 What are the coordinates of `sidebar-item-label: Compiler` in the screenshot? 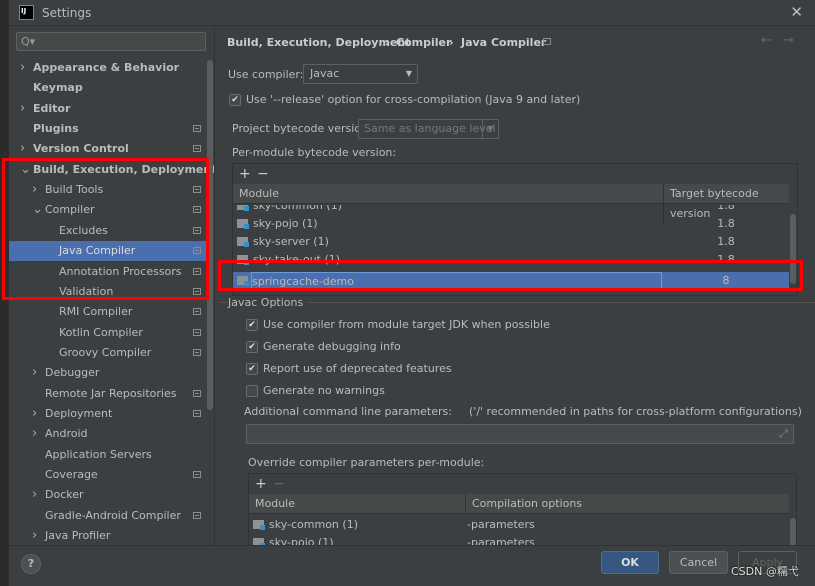 It's located at (70, 210).